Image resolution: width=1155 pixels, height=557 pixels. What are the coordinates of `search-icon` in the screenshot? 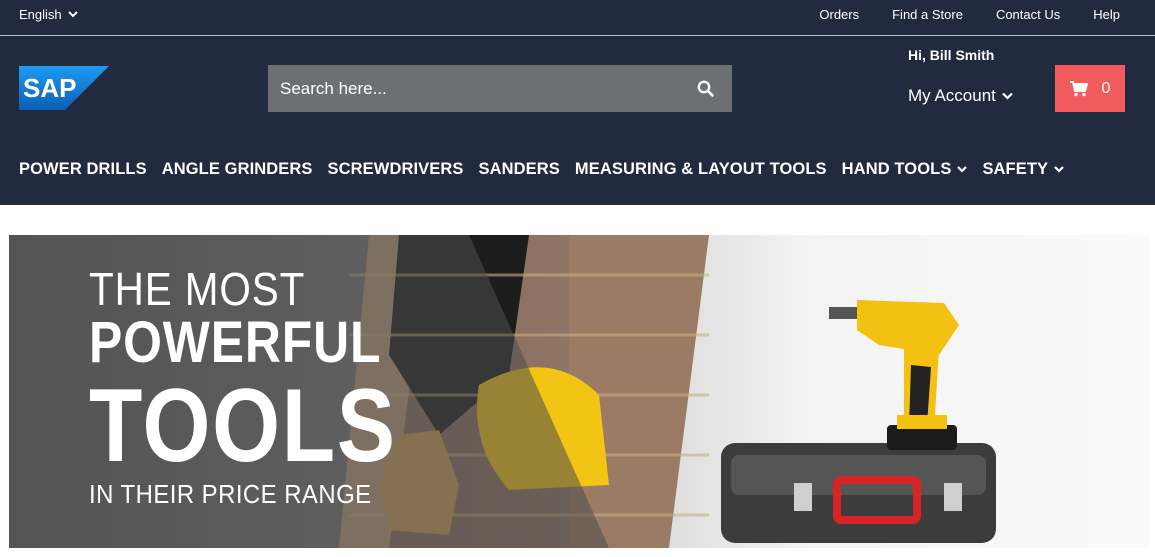 It's located at (705, 88).